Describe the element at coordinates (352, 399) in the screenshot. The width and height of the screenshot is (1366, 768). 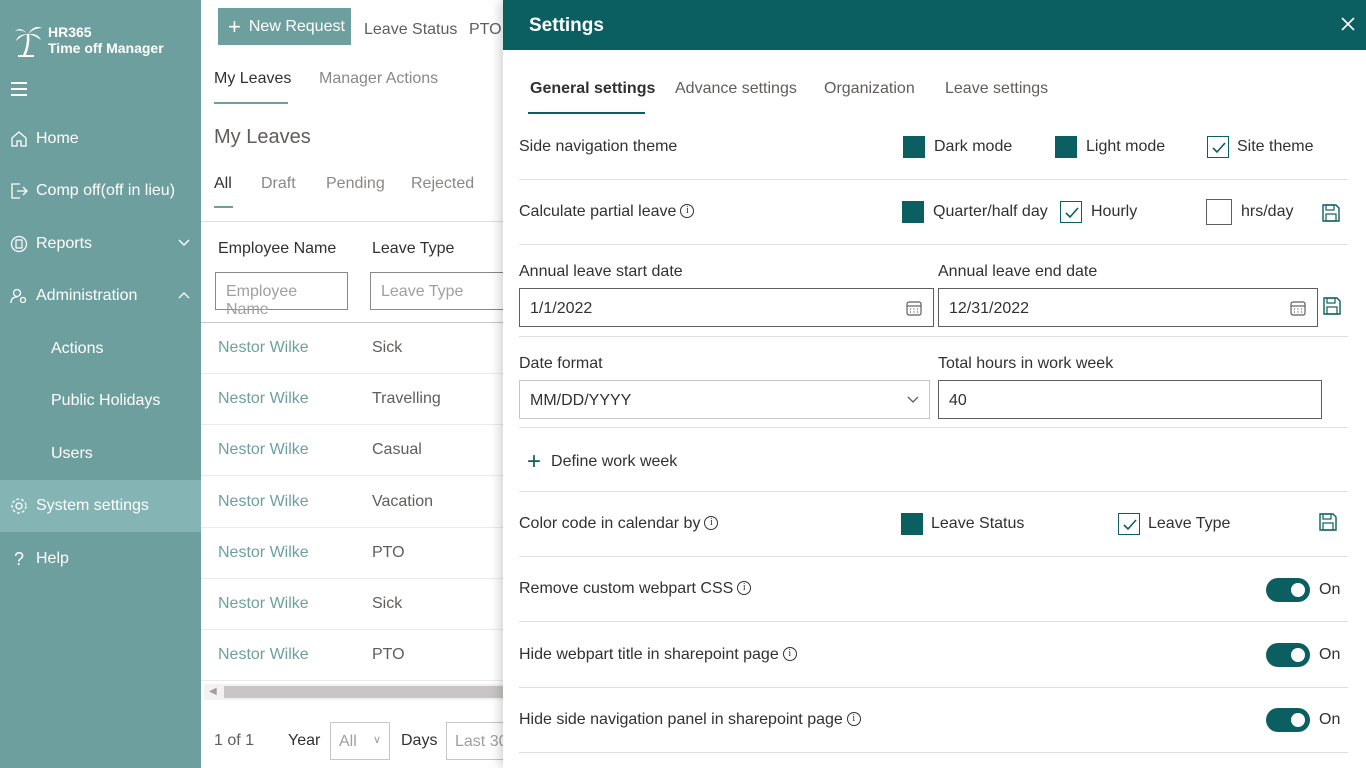
I see `table-row: Nestor Wilke Travelling` at that location.